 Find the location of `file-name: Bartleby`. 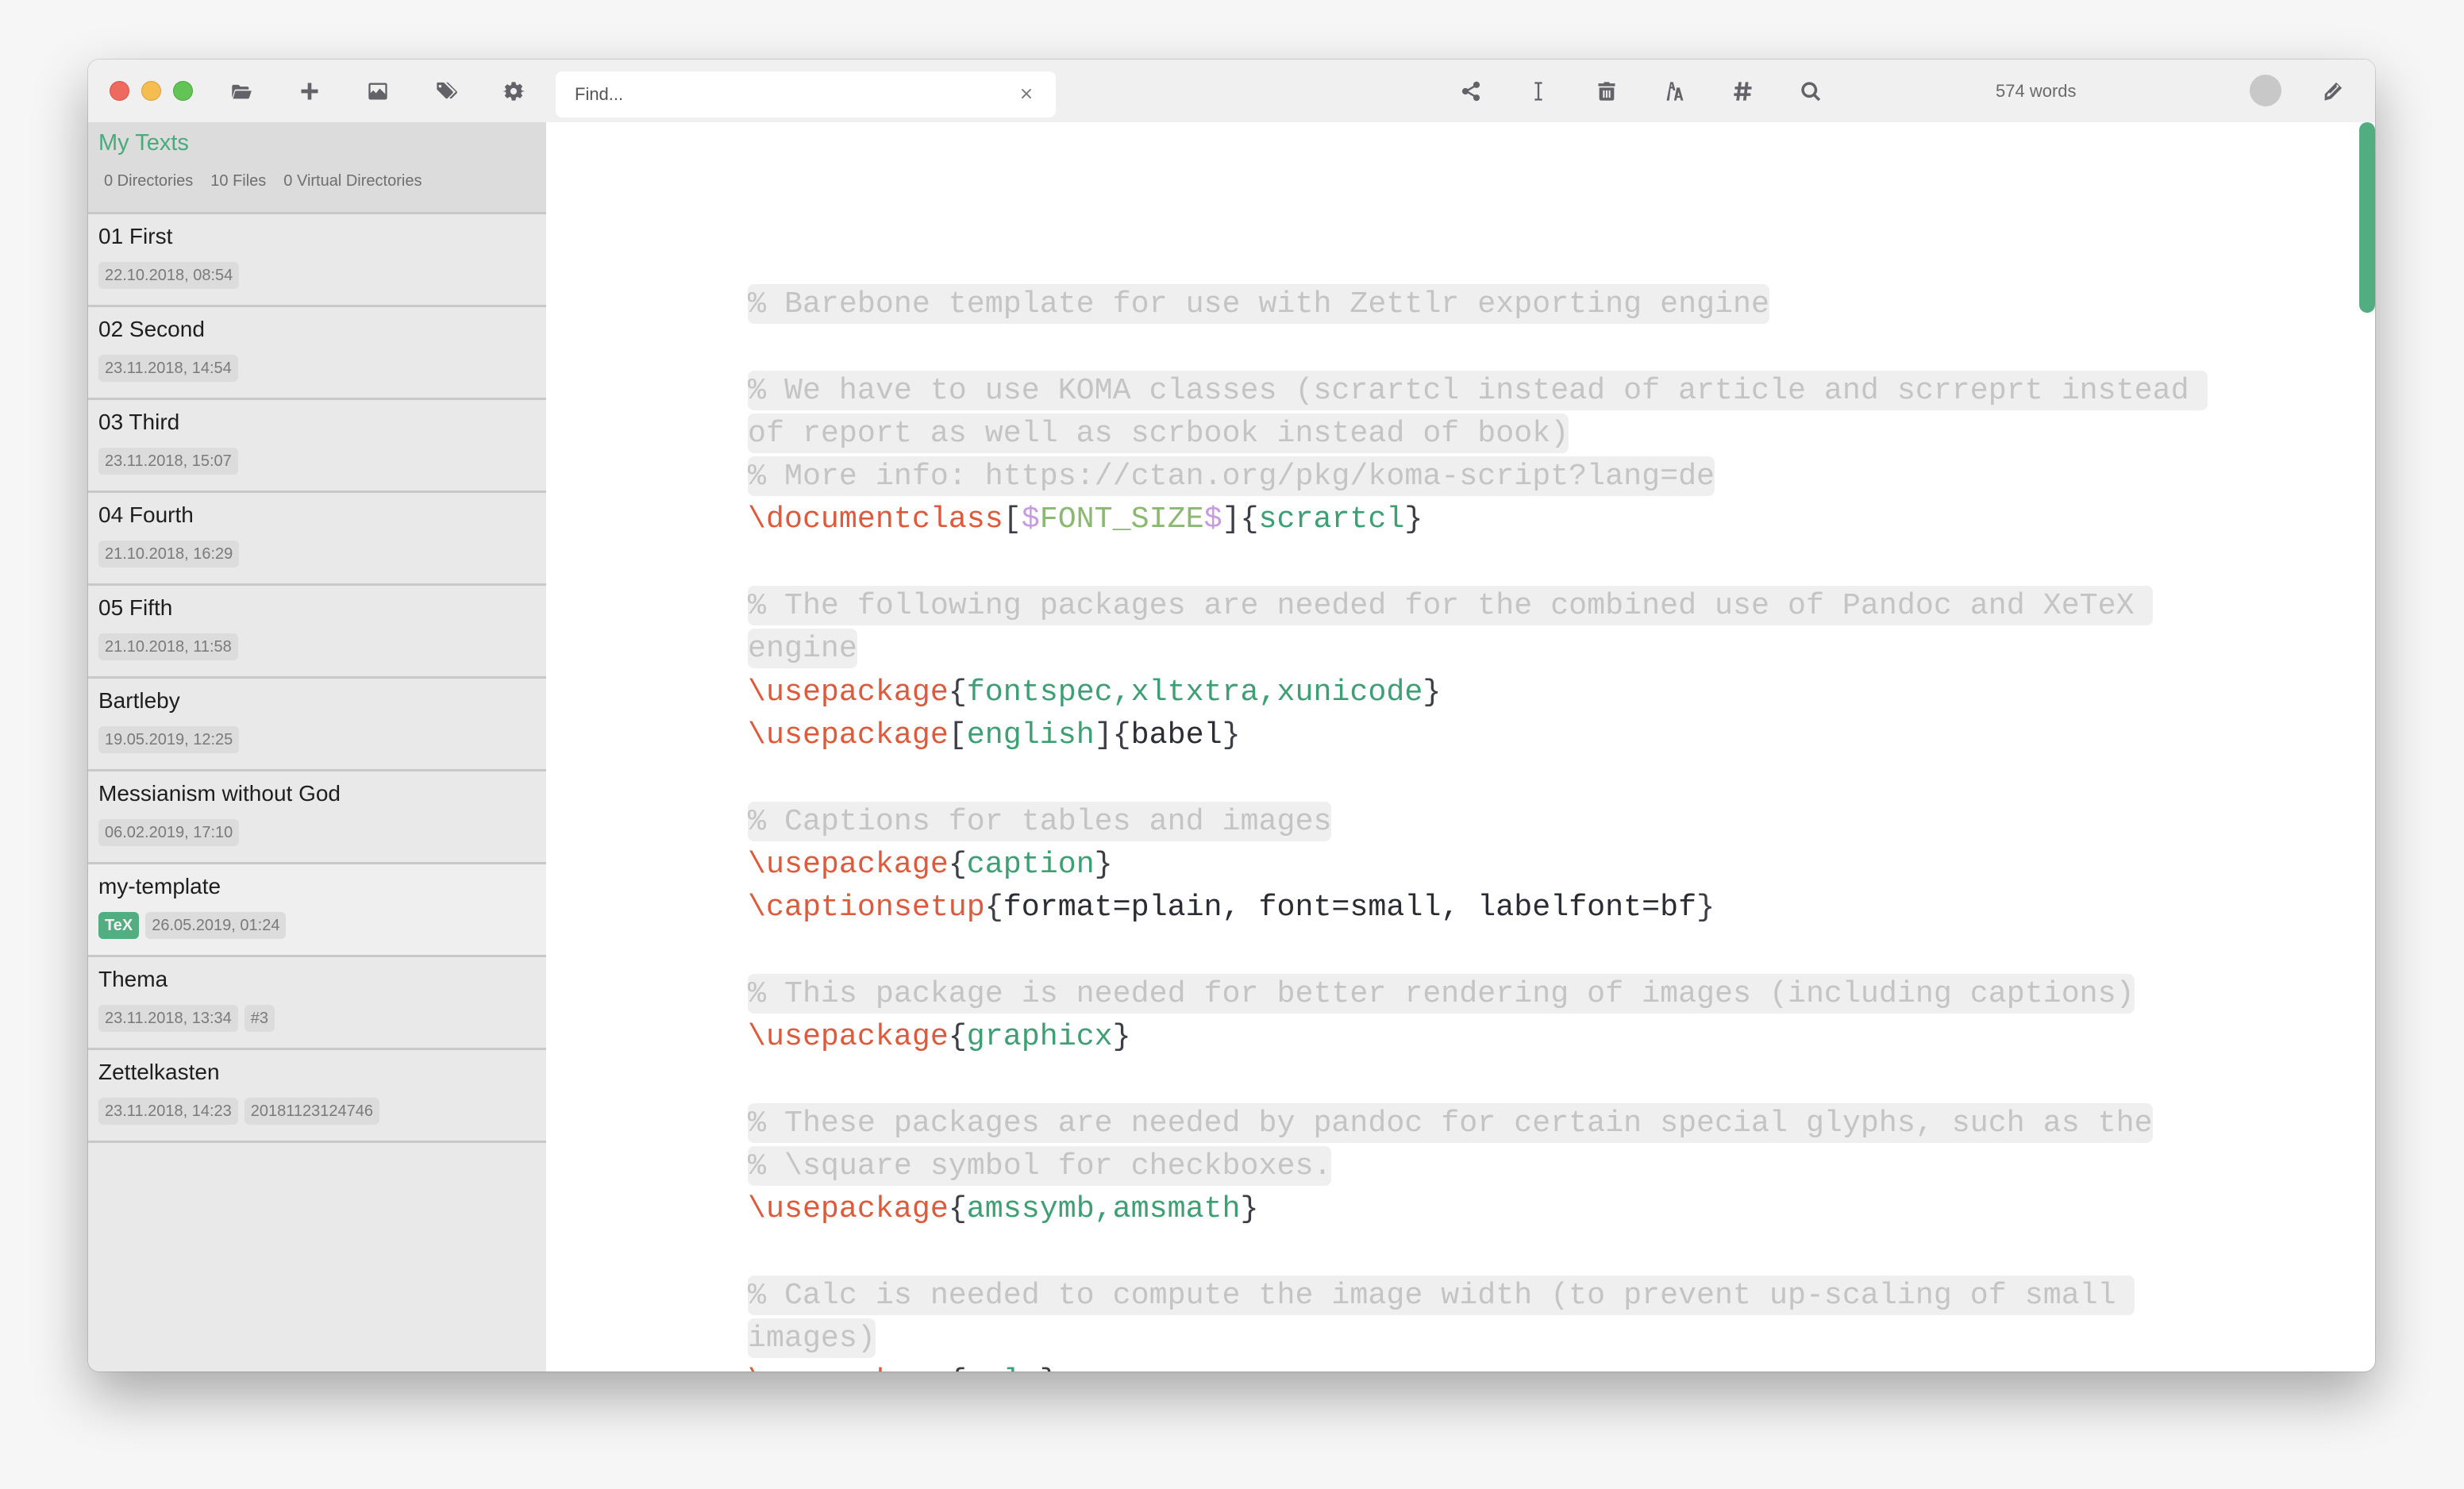

file-name: Bartleby is located at coordinates (139, 700).